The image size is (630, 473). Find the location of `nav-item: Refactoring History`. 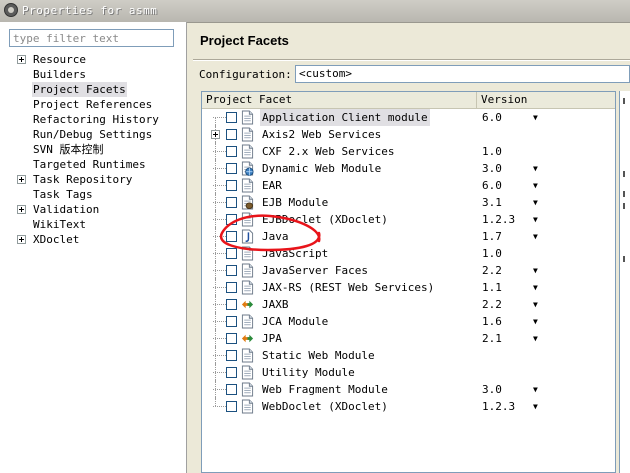

nav-item: Refactoring History is located at coordinates (93, 119).